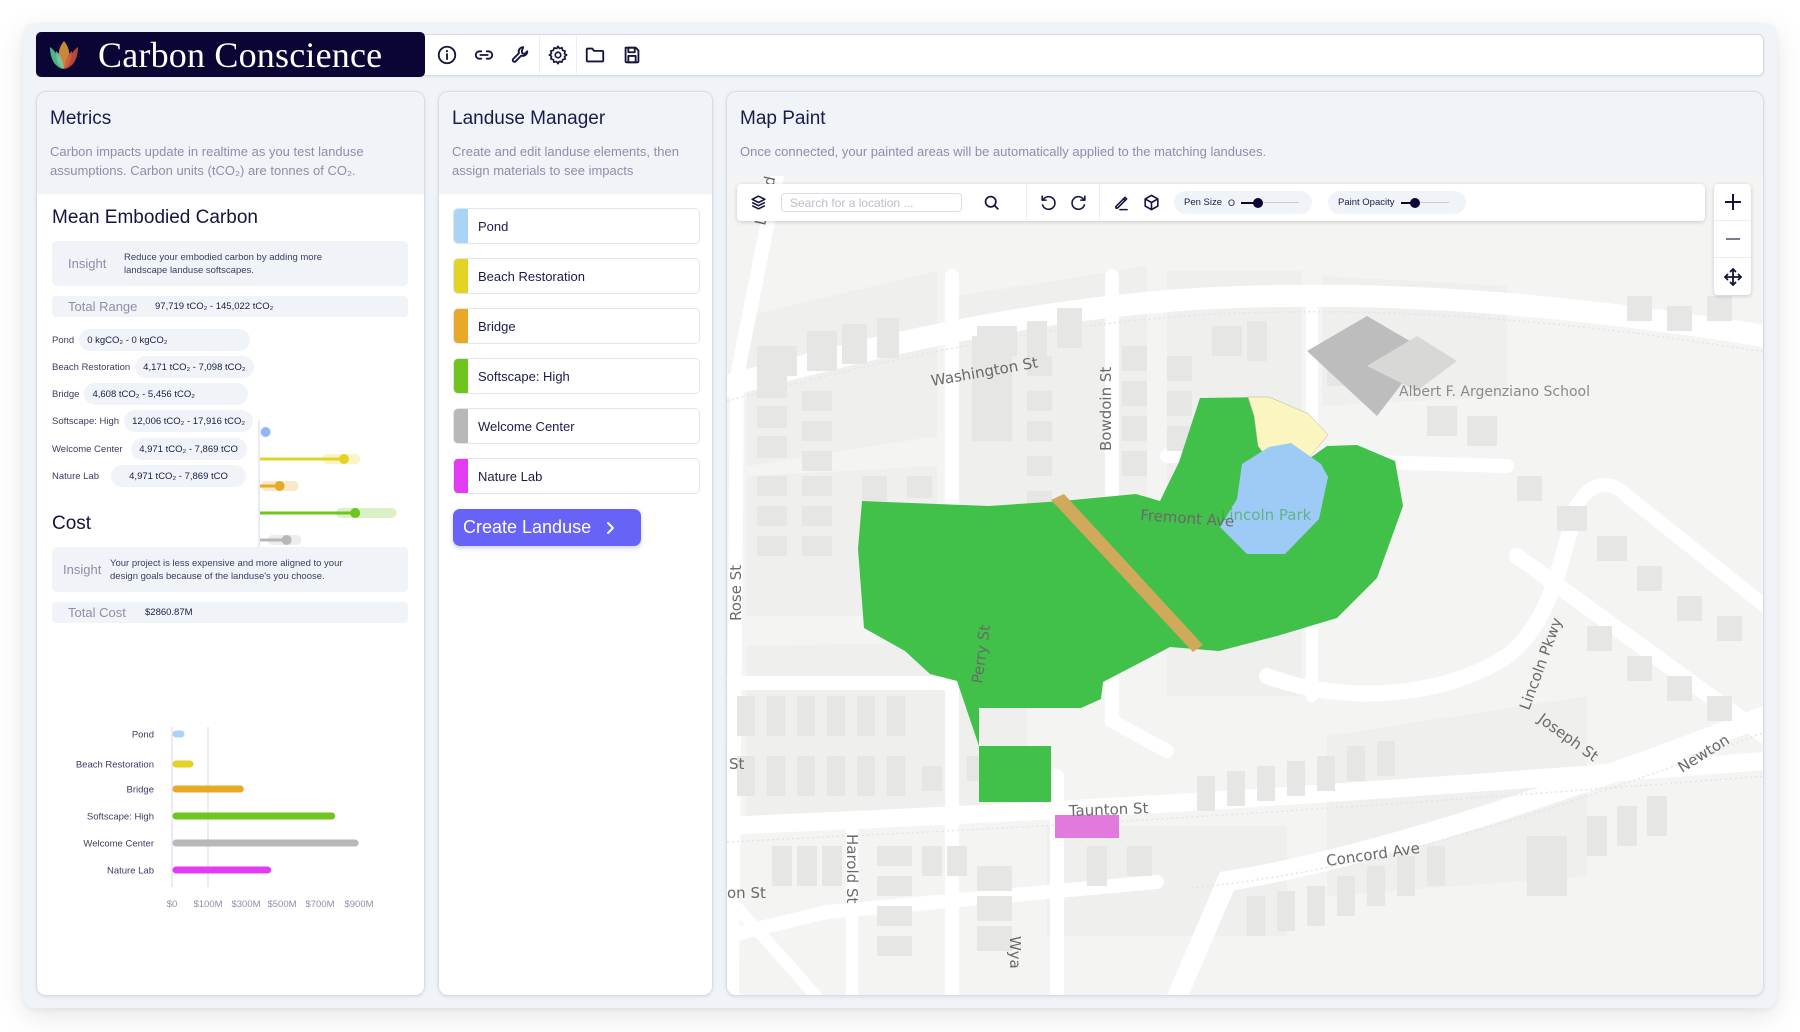 This screenshot has height=1032, width=1800. I want to click on carbon-row-name: Beach Restoration, so click(91, 367).